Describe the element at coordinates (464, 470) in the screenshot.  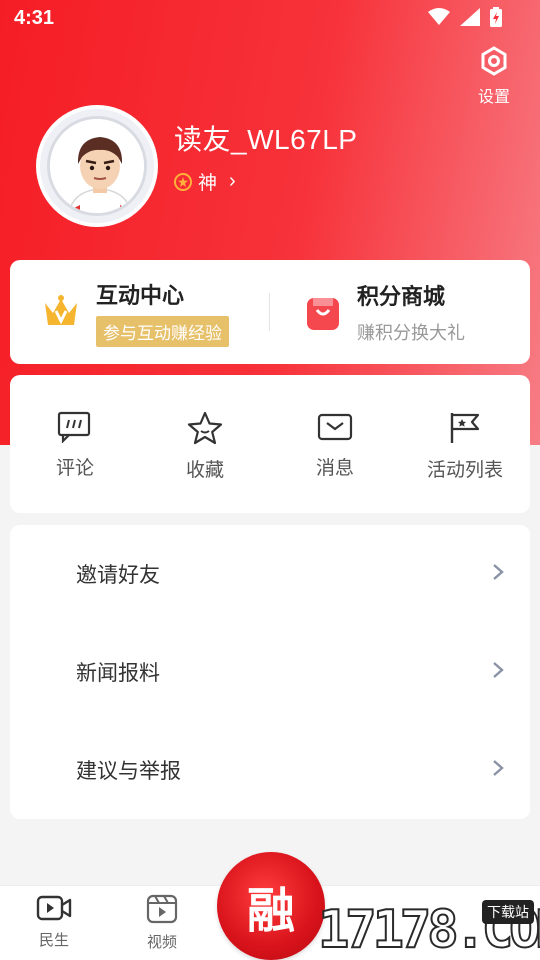
I see `shortcut-label: 活动列表` at that location.